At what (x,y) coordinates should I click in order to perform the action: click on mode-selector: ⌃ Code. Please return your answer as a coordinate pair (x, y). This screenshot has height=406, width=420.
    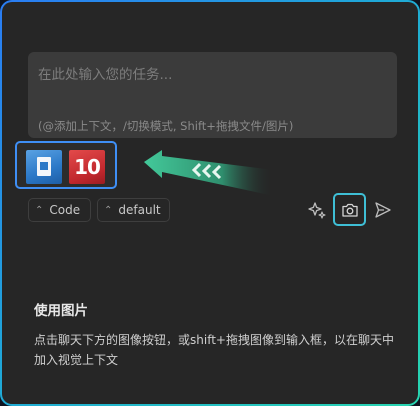
    Looking at the image, I should click on (59, 210).